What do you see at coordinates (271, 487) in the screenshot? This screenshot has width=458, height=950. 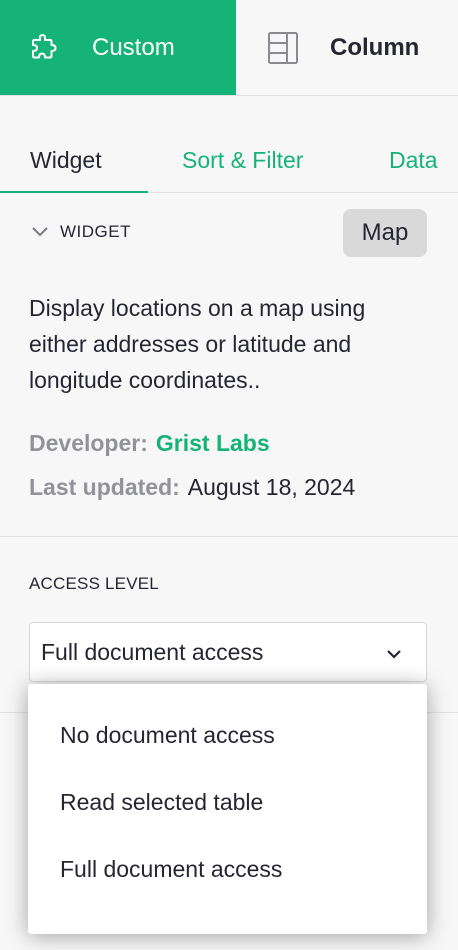 I see `last-updated-value: August 18, 2024` at bounding box center [271, 487].